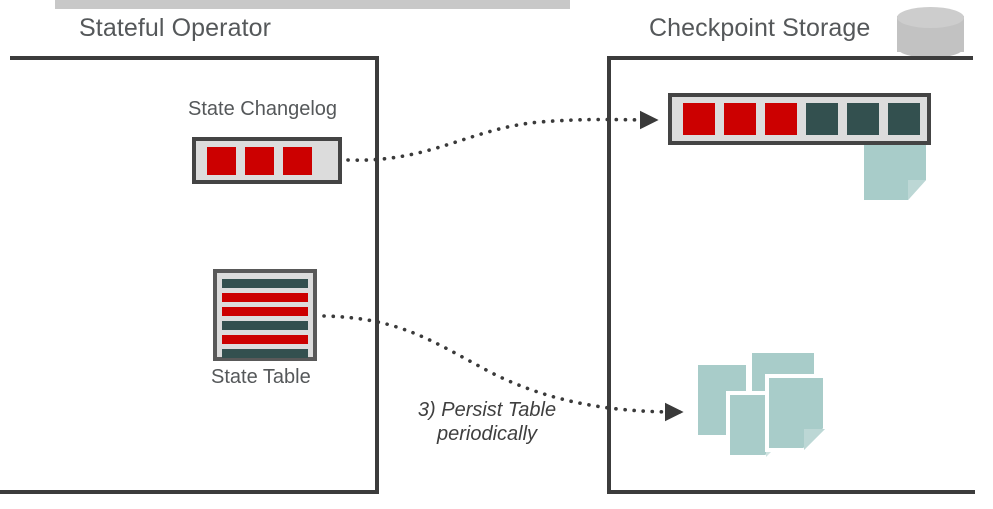 This screenshot has height=509, width=993. What do you see at coordinates (189, 492) in the screenshot?
I see `frame-left-bottom-edge` at bounding box center [189, 492].